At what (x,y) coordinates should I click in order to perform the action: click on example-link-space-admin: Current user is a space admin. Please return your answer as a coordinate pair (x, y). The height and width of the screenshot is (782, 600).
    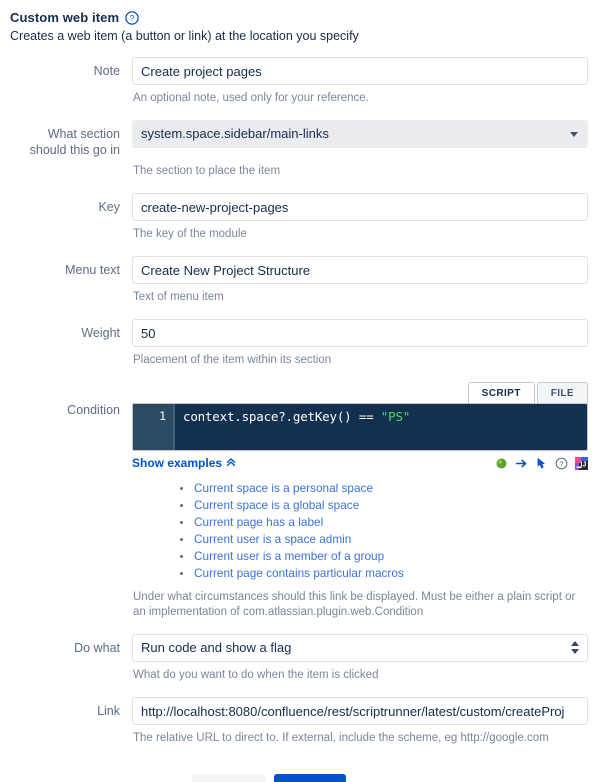
    Looking at the image, I should click on (272, 539).